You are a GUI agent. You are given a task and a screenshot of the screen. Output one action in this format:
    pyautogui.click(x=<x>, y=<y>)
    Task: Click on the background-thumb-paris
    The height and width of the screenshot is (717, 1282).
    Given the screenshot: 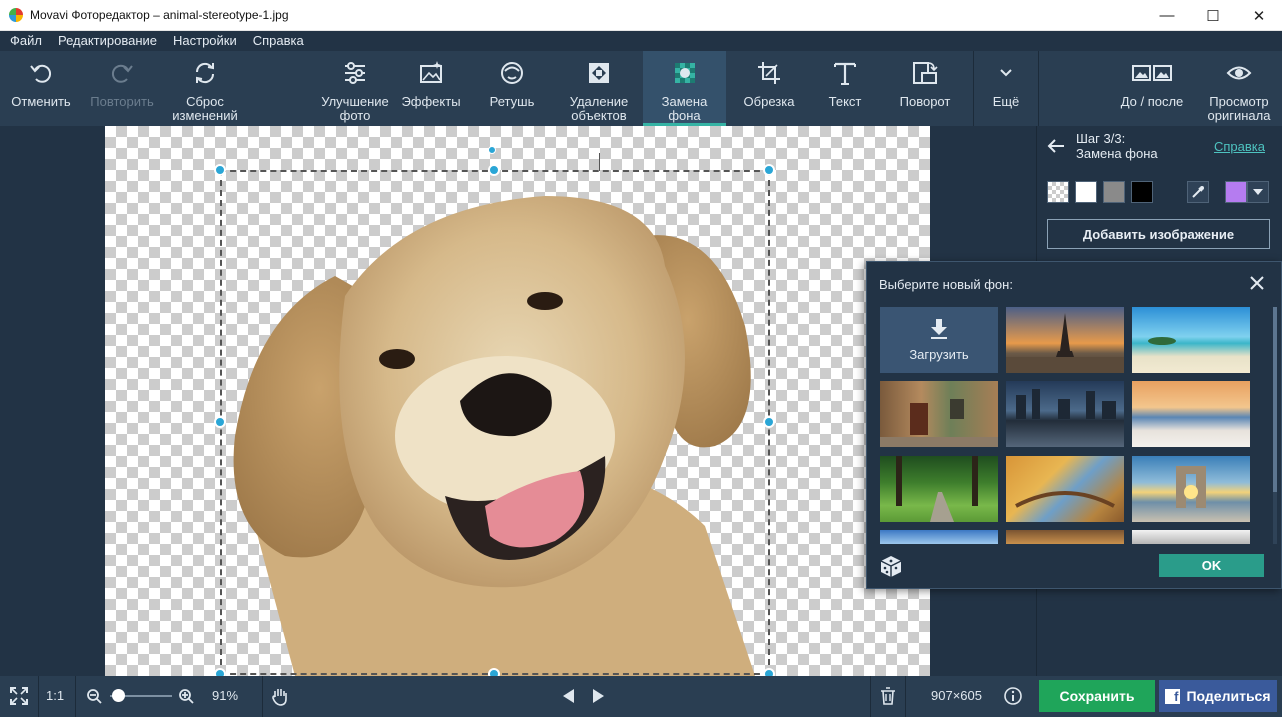 What is the action you would take?
    pyautogui.click(x=1065, y=340)
    